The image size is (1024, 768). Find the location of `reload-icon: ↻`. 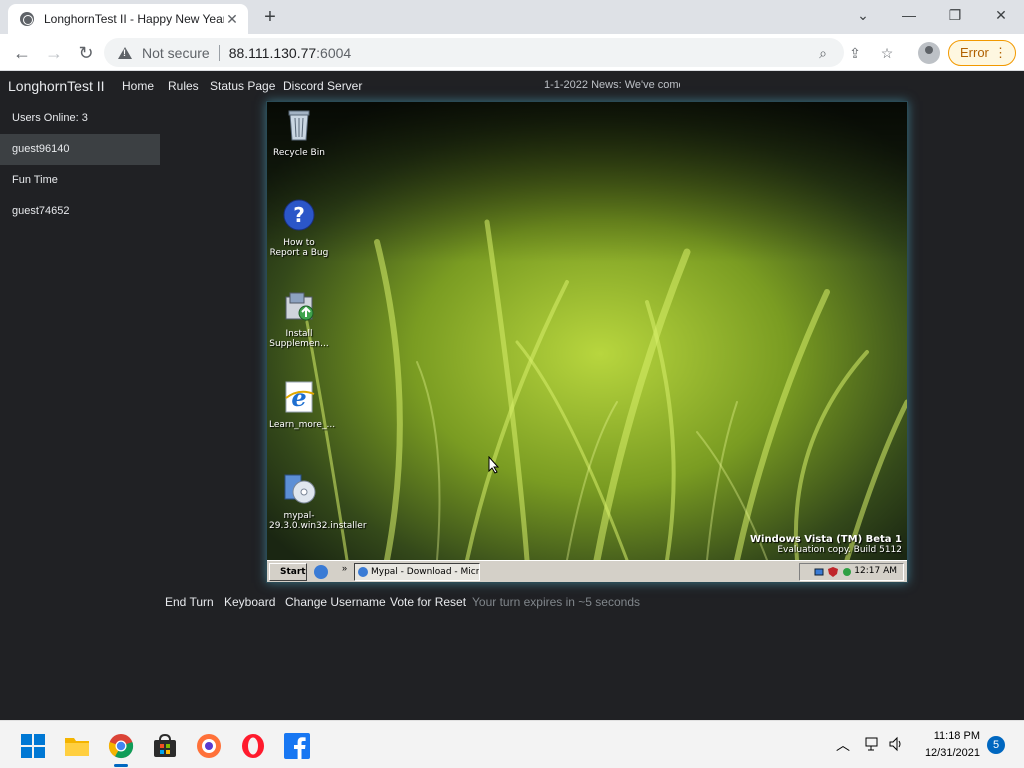

reload-icon: ↻ is located at coordinates (86, 53).